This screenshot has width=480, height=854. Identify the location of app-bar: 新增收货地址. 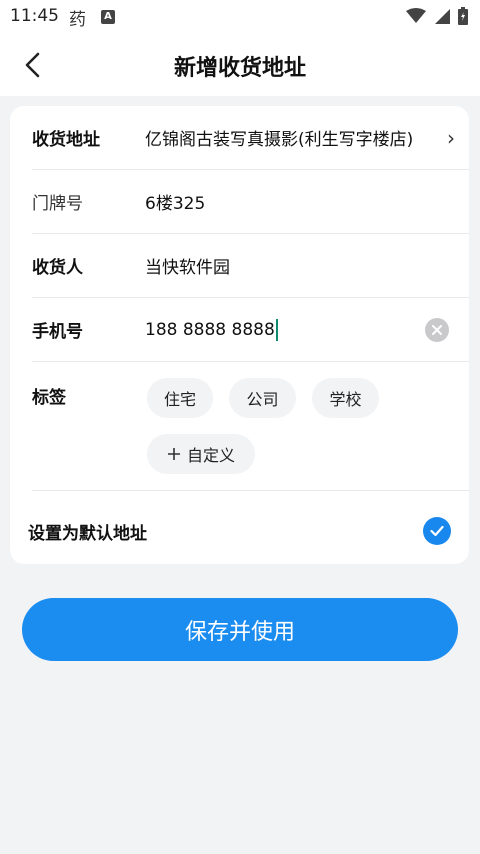
(240, 65).